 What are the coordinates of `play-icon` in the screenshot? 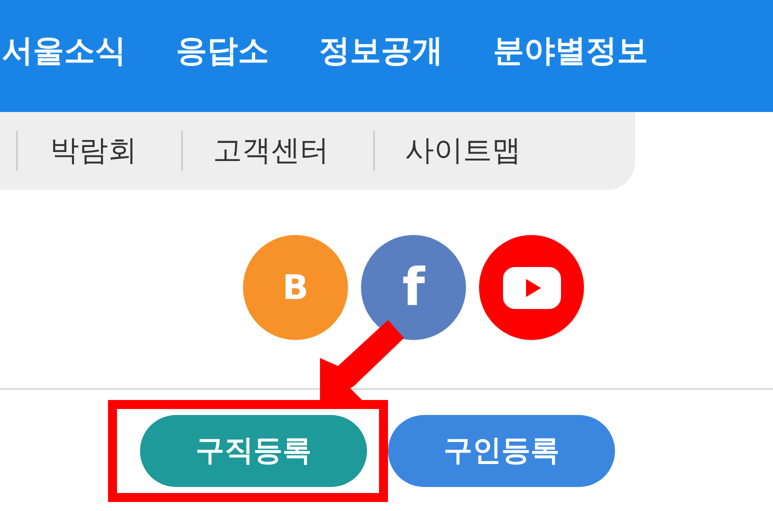 It's located at (531, 287).